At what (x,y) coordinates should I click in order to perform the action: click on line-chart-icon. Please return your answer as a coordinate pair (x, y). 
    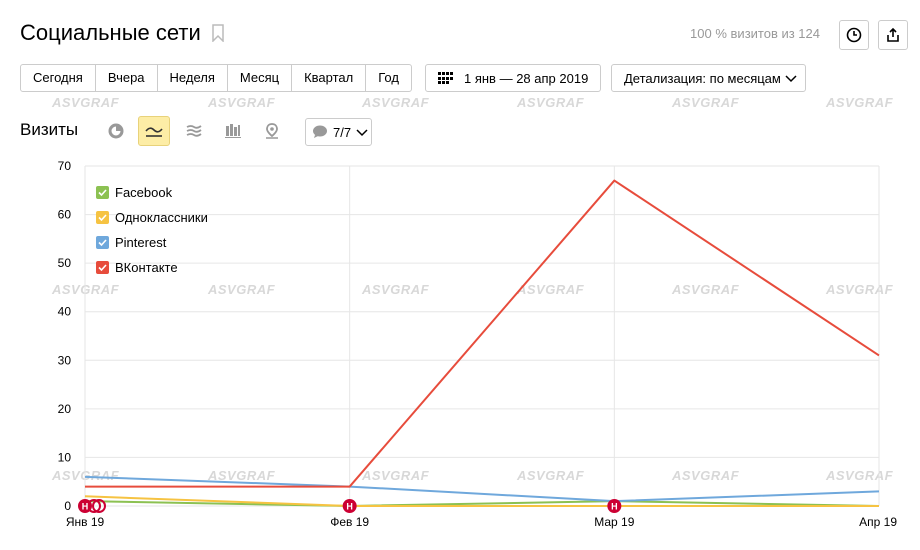
    Looking at the image, I should click on (154, 132).